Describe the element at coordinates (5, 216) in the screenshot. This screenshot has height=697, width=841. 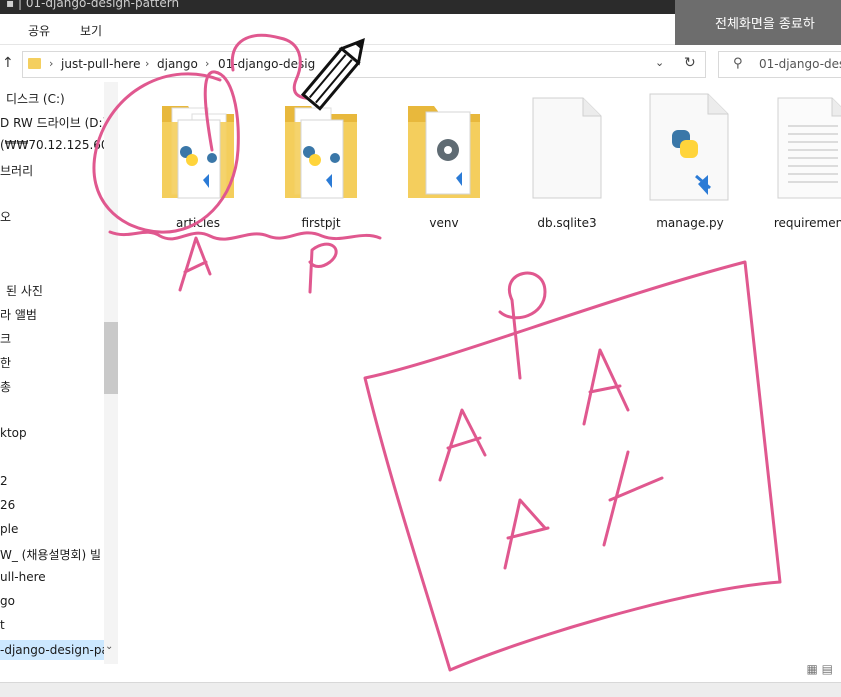
I see `nav-item: 오` at that location.